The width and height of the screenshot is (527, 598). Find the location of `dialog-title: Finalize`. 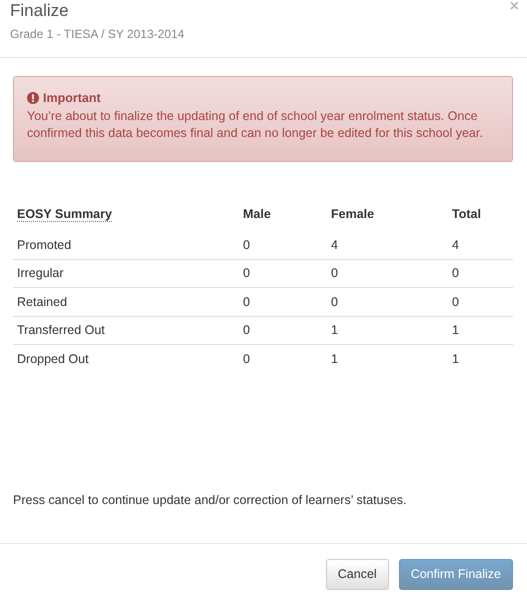

dialog-title: Finalize is located at coordinates (39, 10).